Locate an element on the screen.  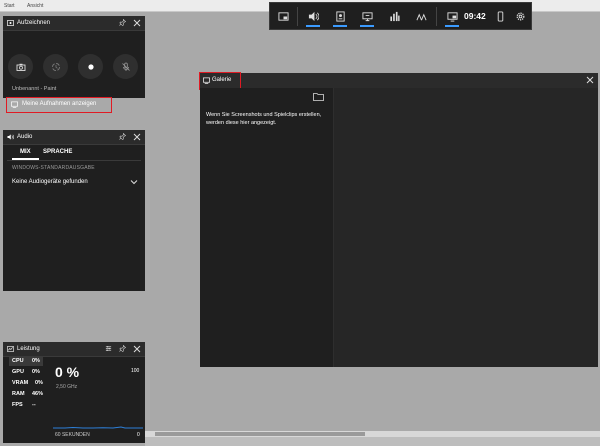
people-icon is located at coordinates (421, 17).